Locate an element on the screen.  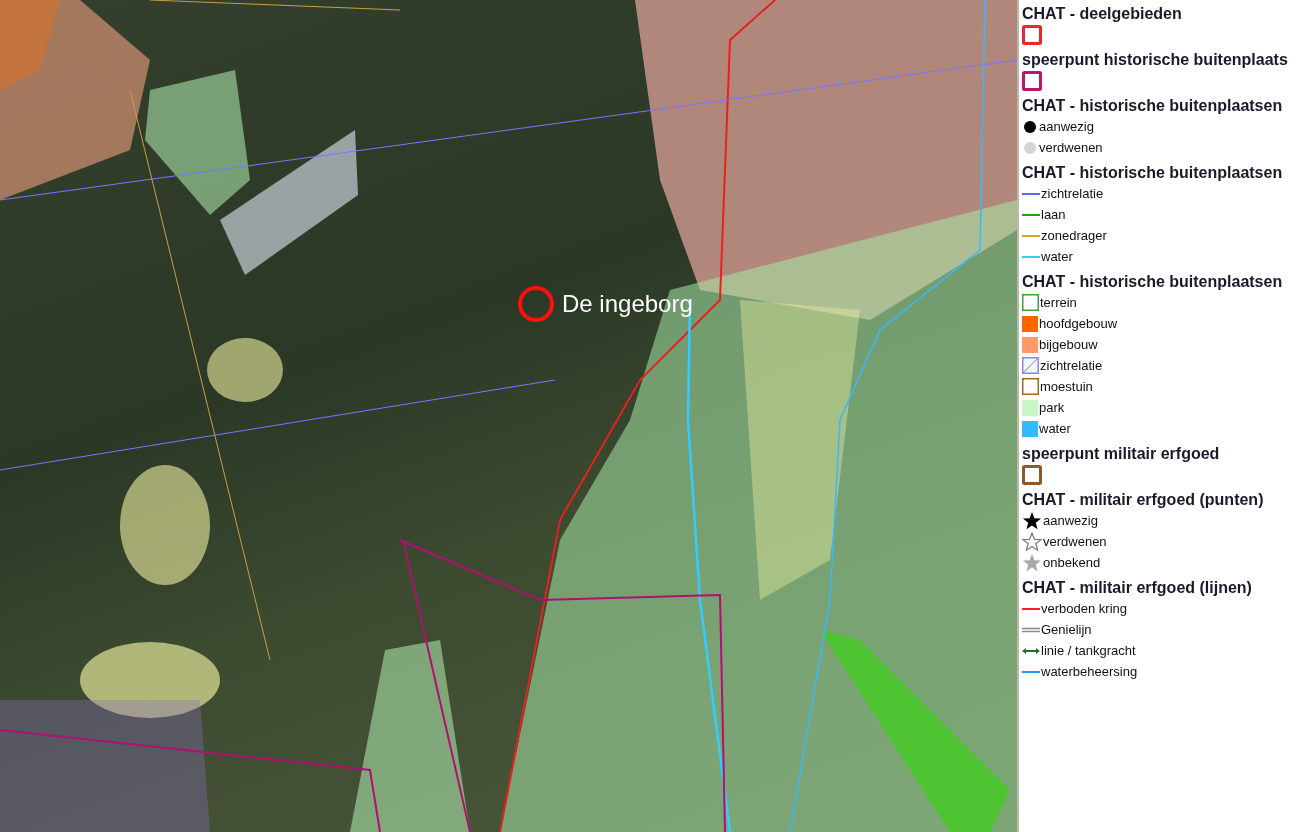
legend-heading: CHAT - deelgebieden is located at coordinates (1102, 14).